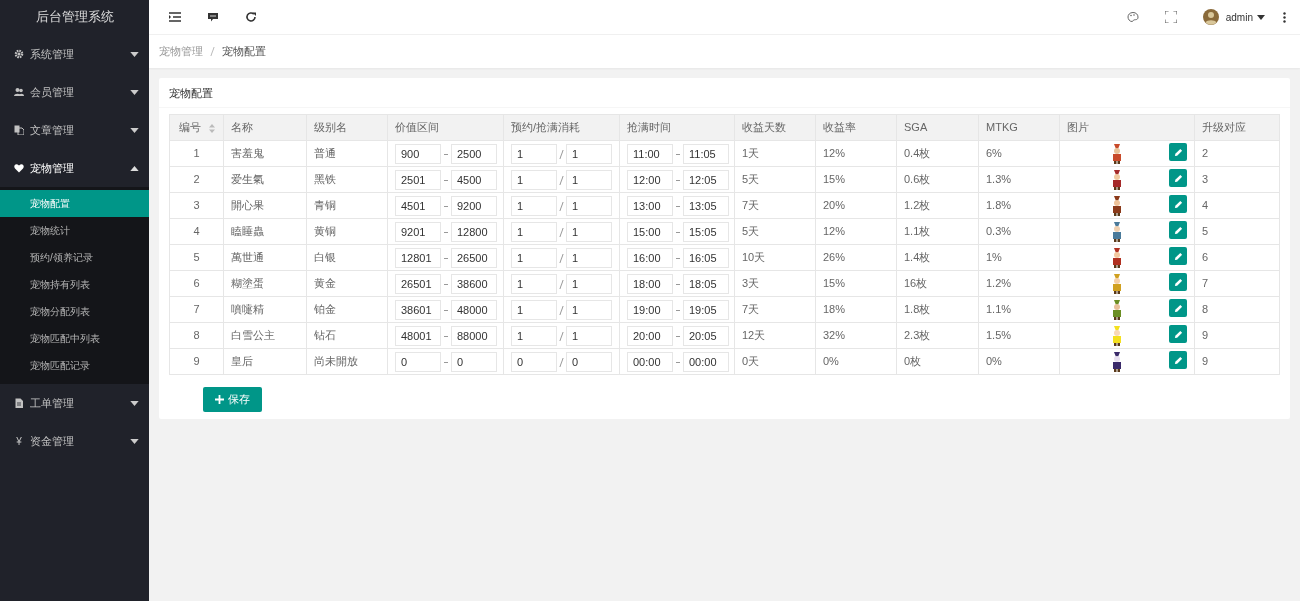 Image resolution: width=1300 pixels, height=601 pixels. What do you see at coordinates (265, 257) in the screenshot?
I see `table-cell: 萬世通` at bounding box center [265, 257].